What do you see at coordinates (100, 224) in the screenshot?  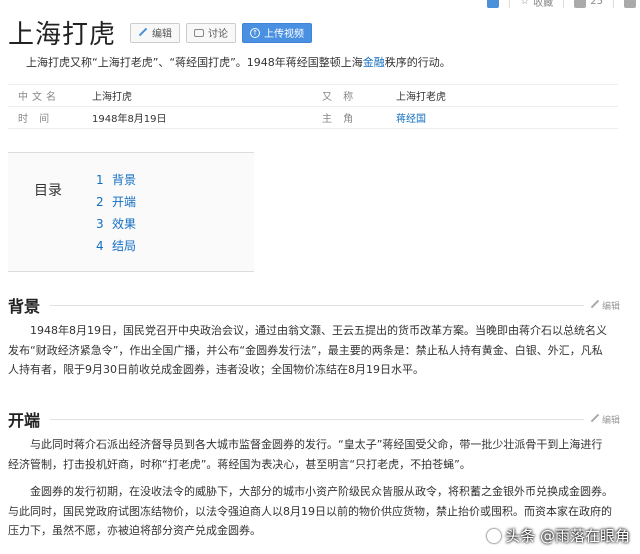 I see `toc-number: 3` at bounding box center [100, 224].